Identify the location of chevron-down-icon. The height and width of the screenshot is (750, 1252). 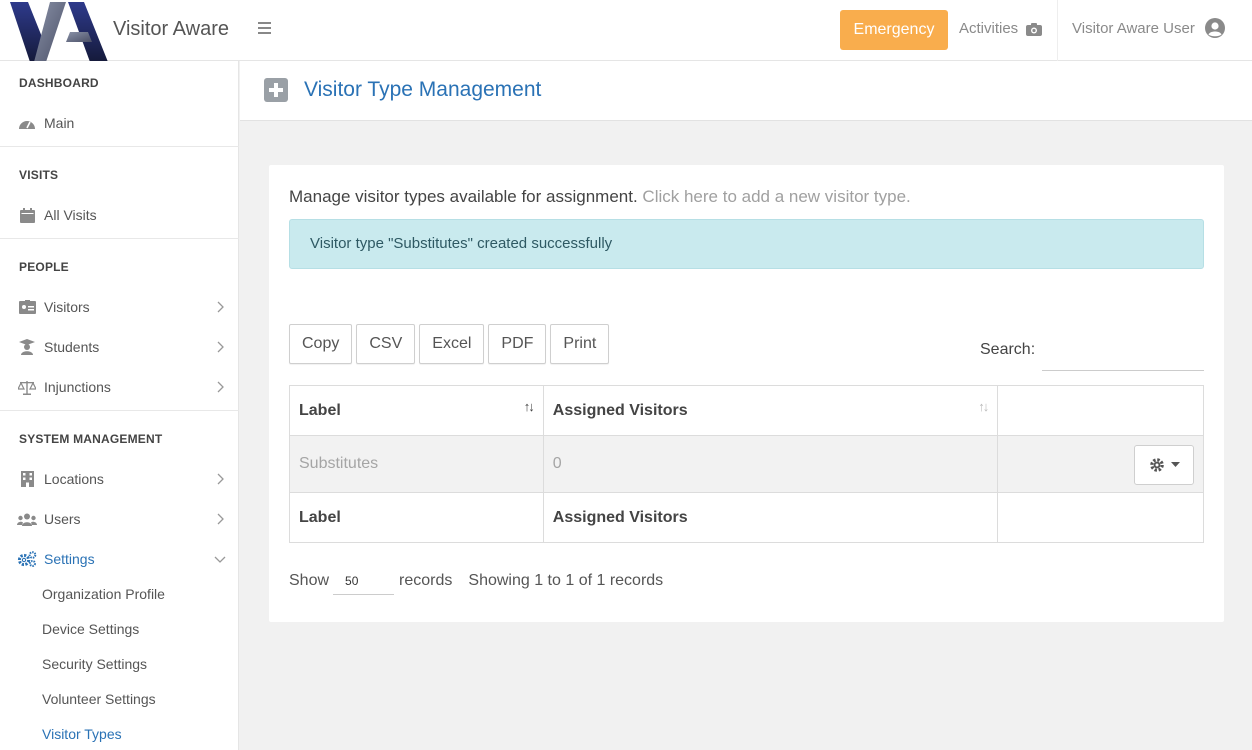
(220, 559).